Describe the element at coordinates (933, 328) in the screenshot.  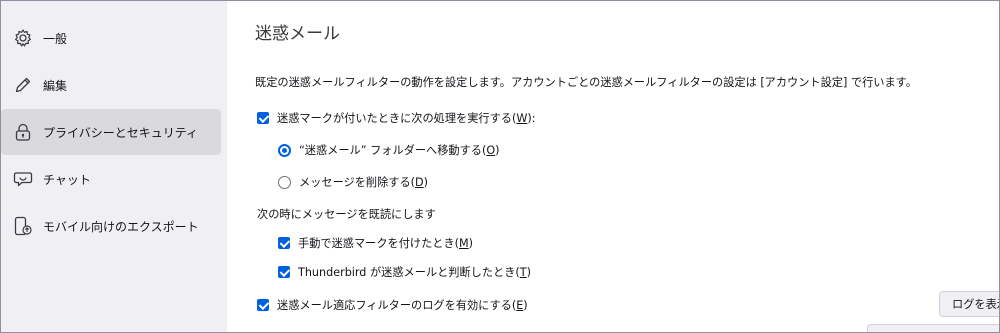
I see `partial-button` at that location.